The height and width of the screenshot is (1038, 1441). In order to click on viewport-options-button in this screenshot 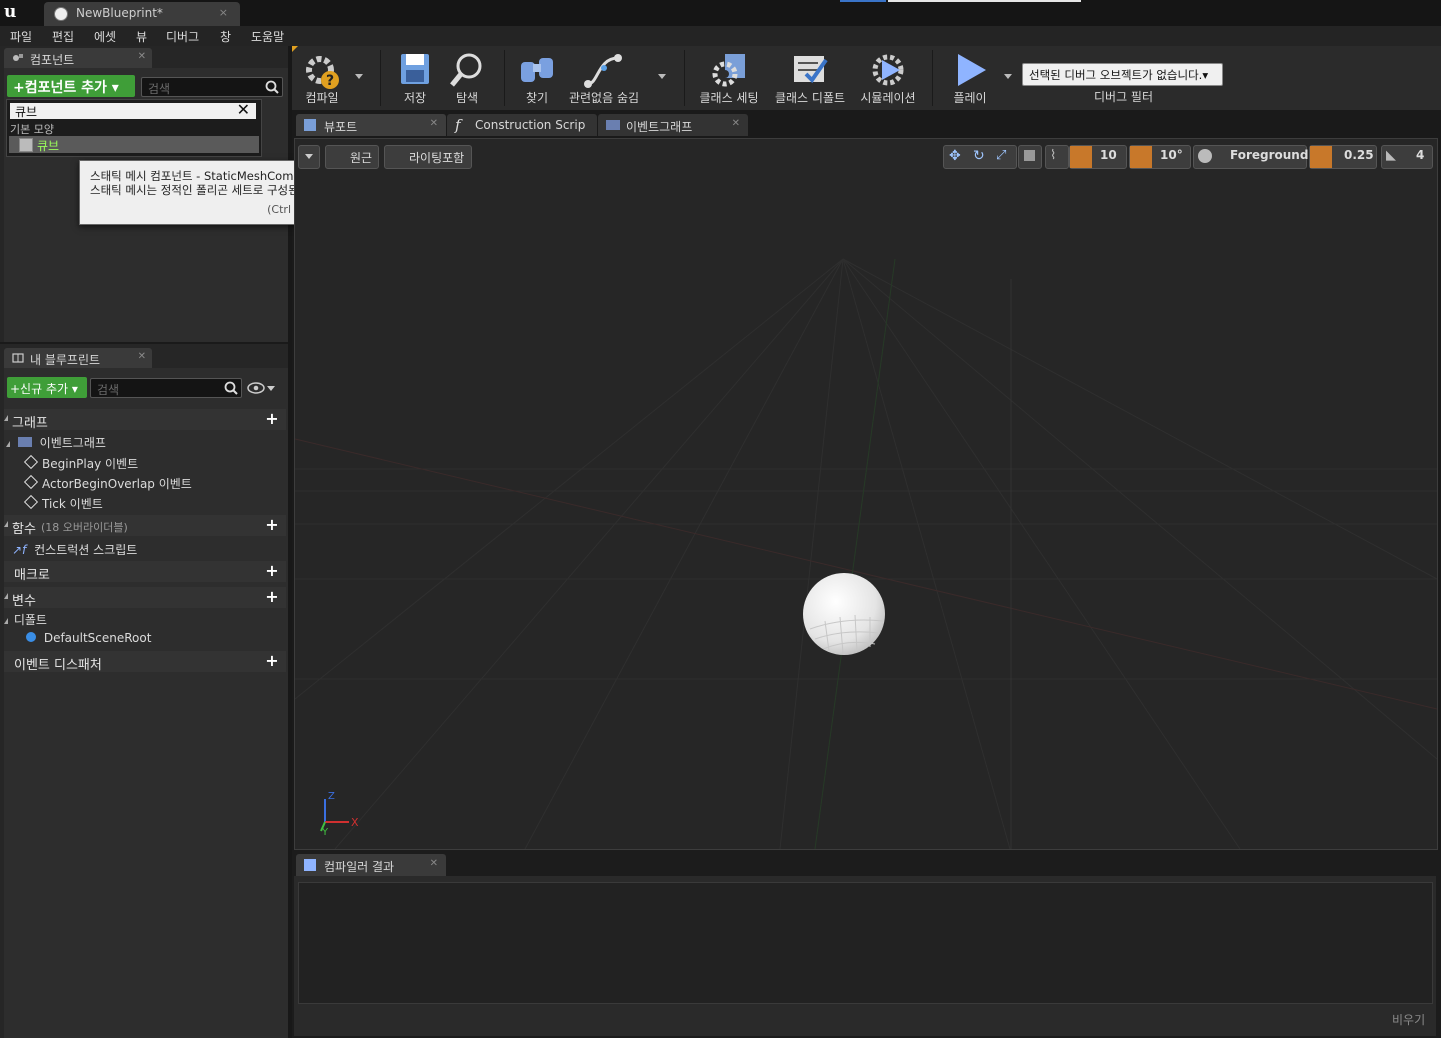, I will do `click(309, 157)`.